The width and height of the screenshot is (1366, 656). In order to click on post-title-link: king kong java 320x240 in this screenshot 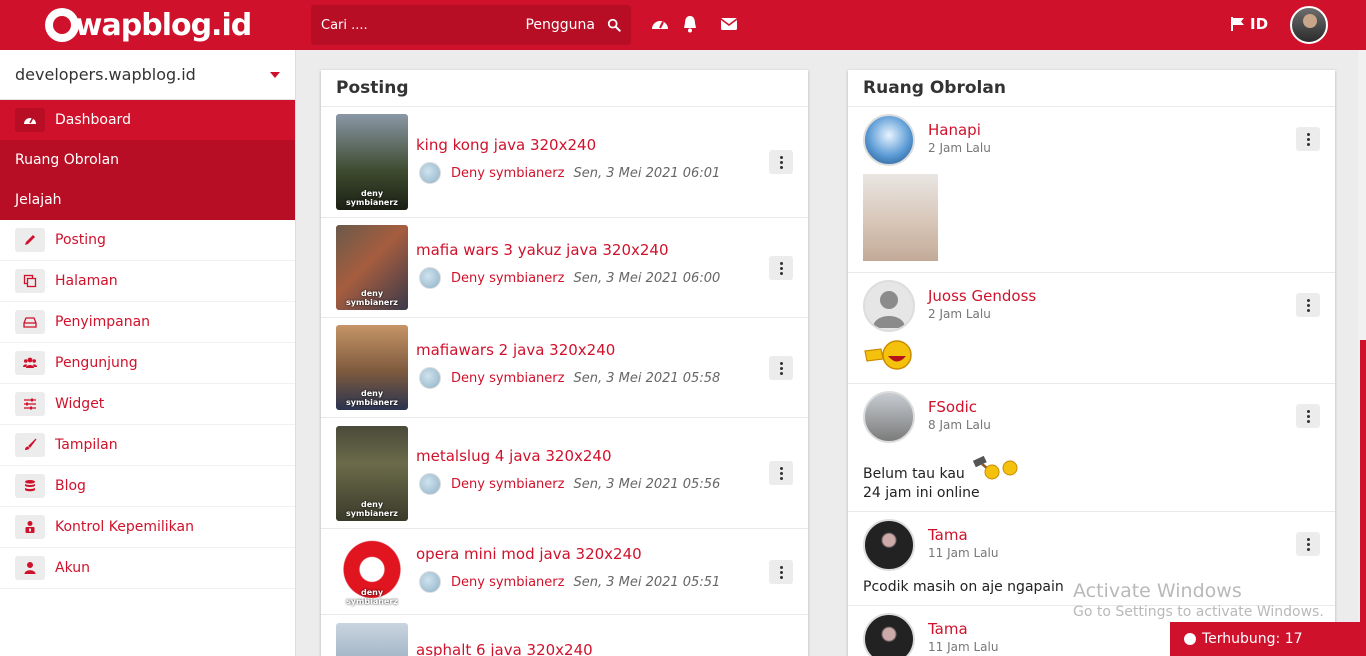, I will do `click(506, 145)`.